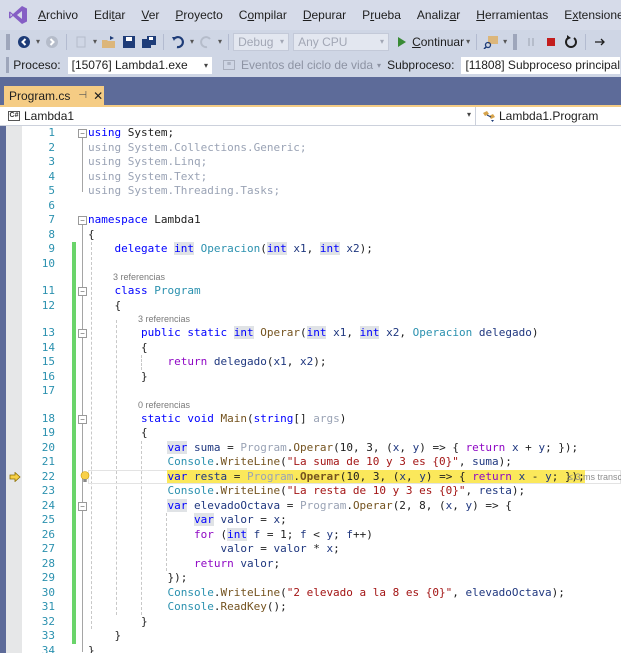  I want to click on code-line: 19 {, so click(321, 433).